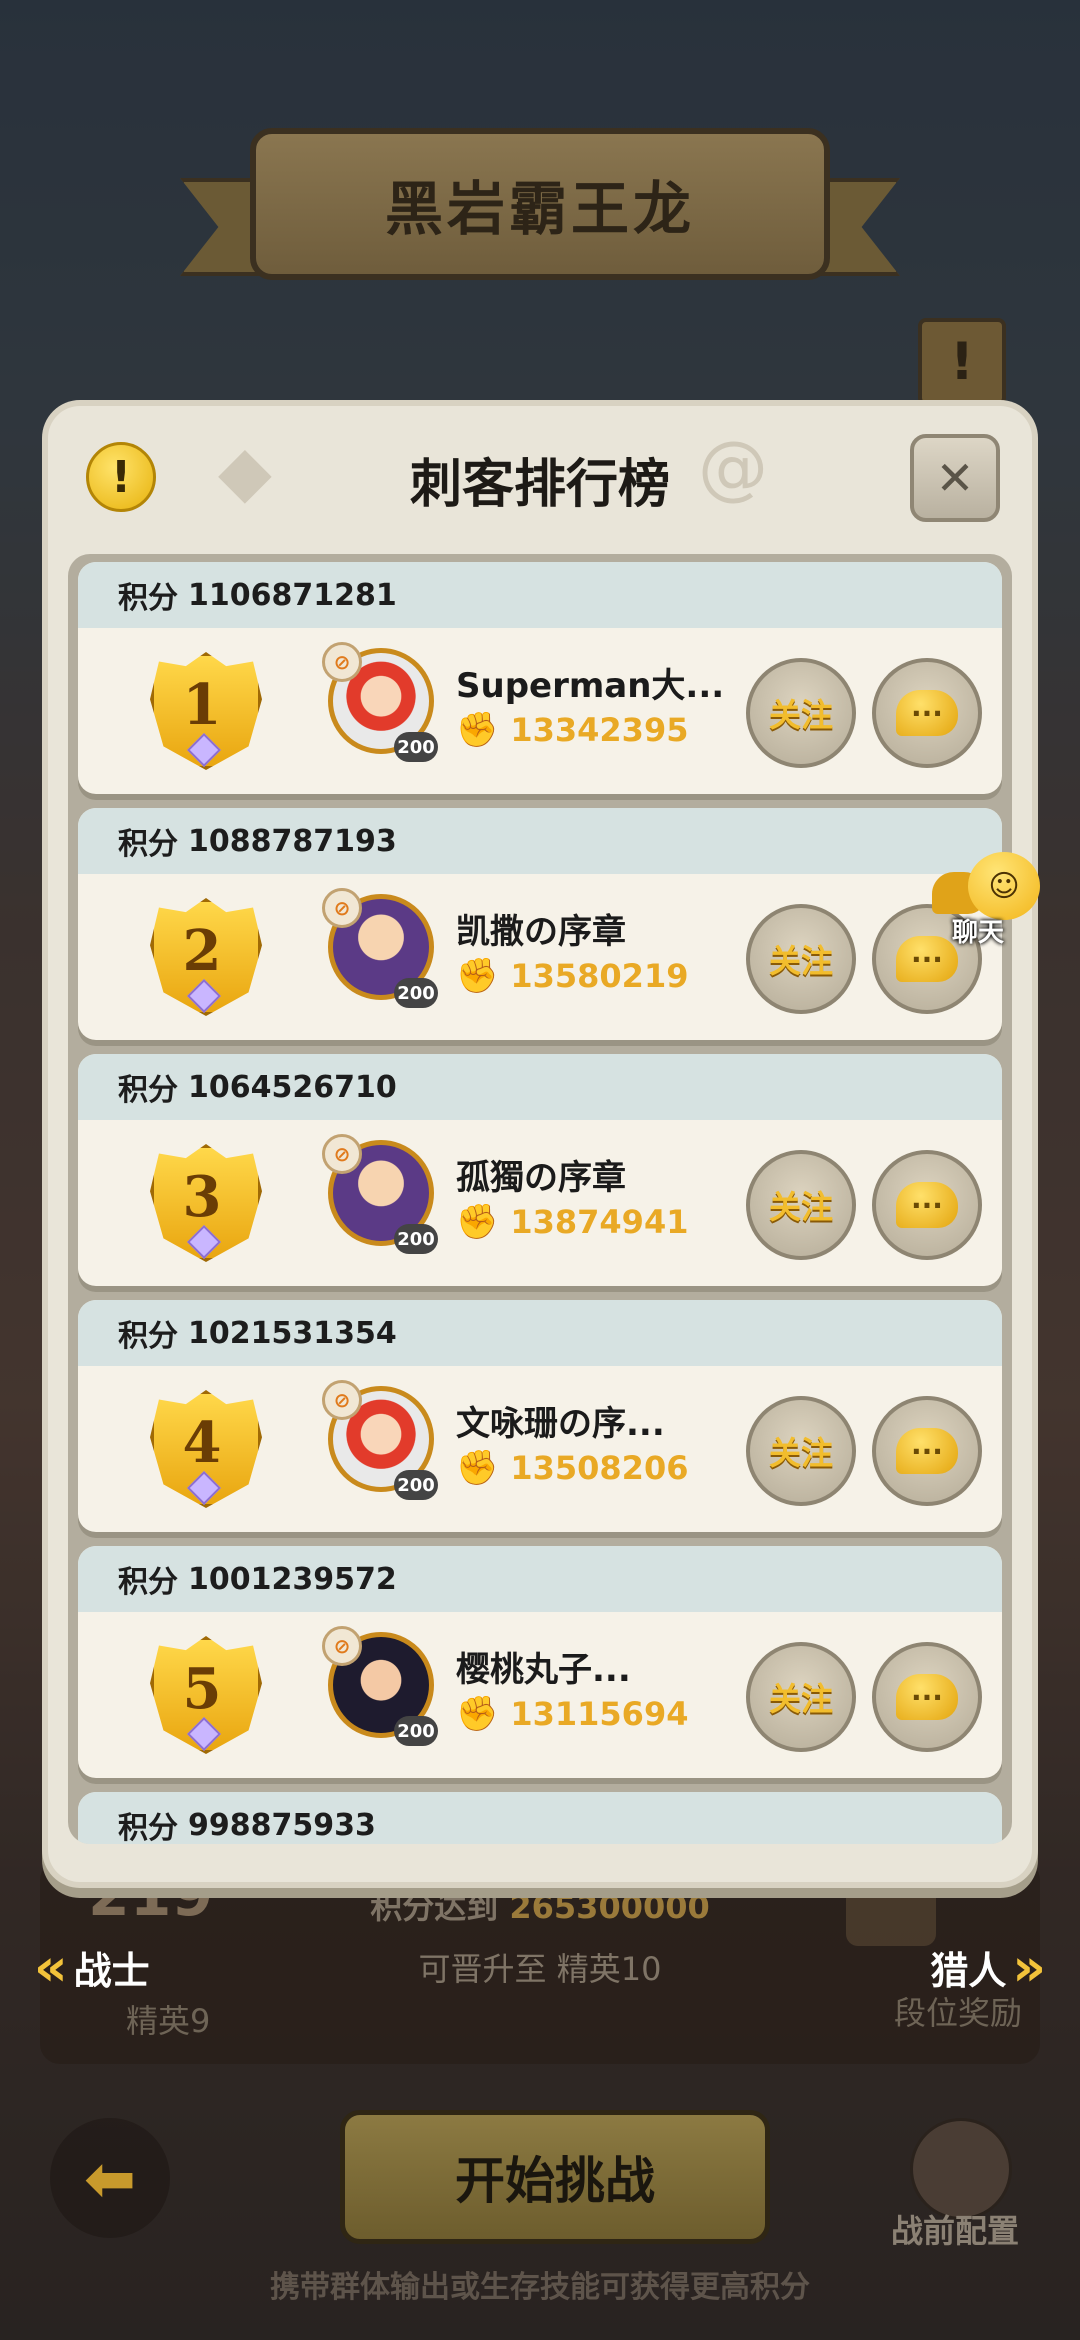  Describe the element at coordinates (541, 932) in the screenshot. I see `player-name: 凯撒の序章` at that location.